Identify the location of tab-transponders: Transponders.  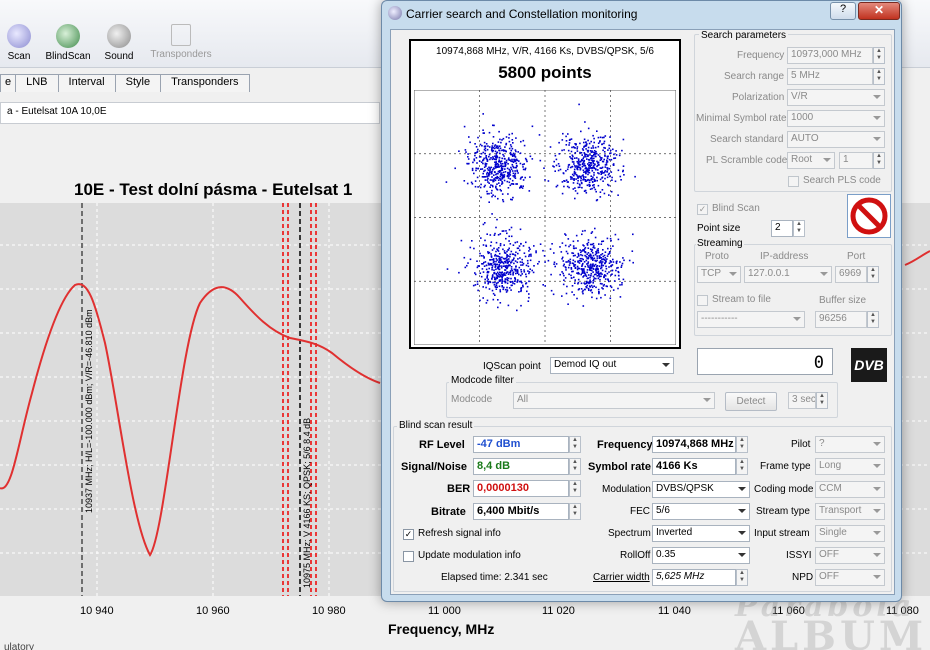
(205, 83).